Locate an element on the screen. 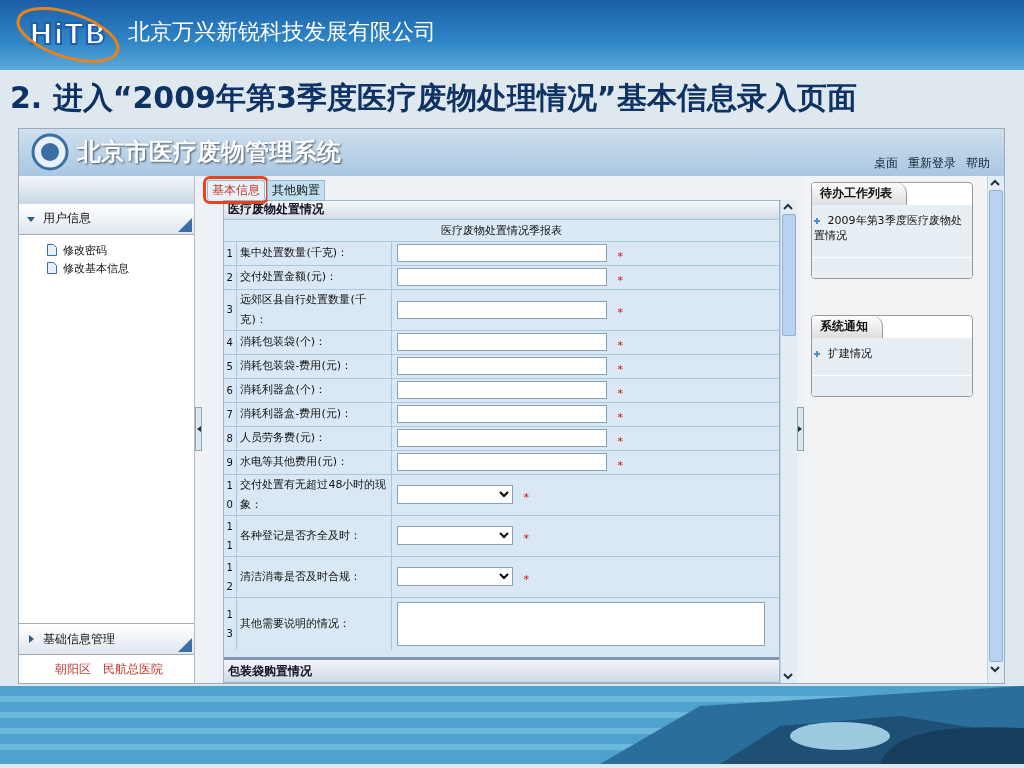  row-number: 11 is located at coordinates (230, 536).